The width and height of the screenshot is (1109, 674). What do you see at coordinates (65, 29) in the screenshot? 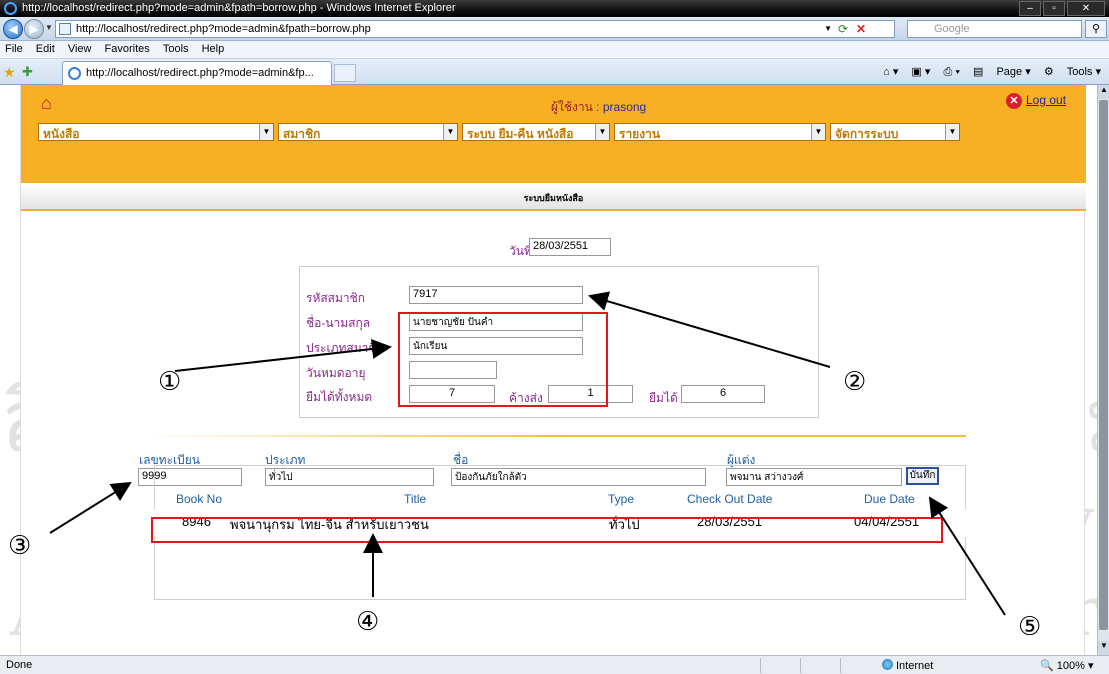
I see `page-icon` at bounding box center [65, 29].